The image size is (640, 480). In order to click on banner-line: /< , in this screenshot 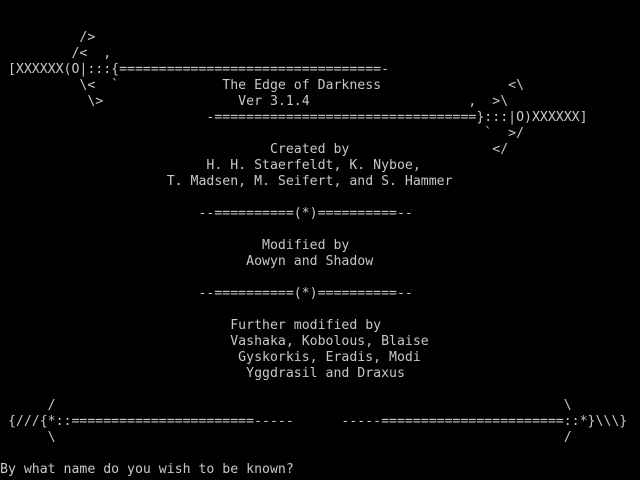, I will do `click(56, 53)`.